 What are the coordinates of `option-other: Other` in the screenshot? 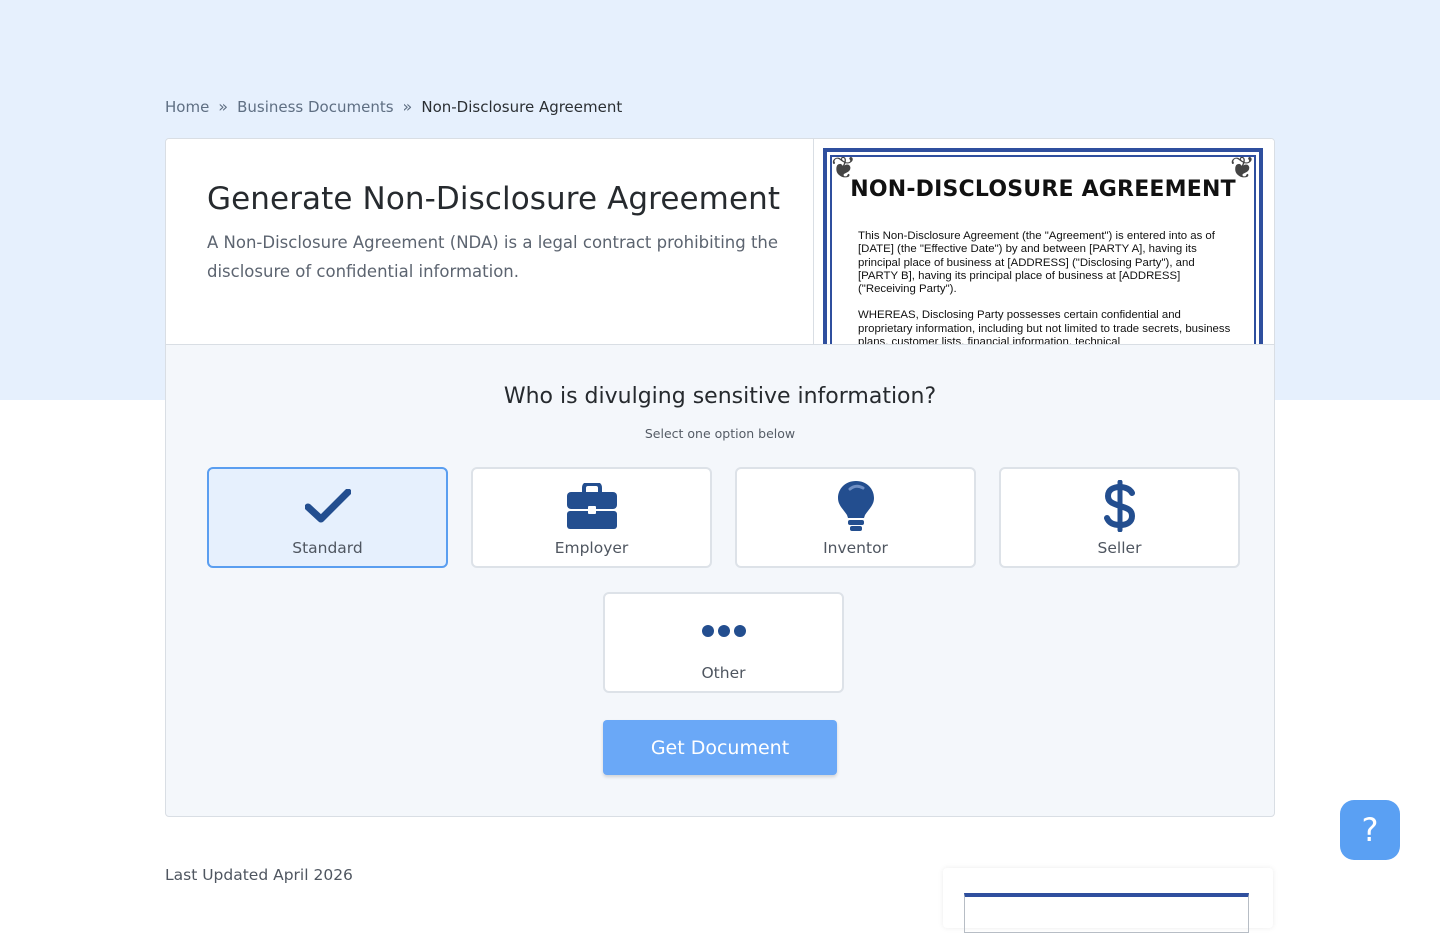 It's located at (723, 642).